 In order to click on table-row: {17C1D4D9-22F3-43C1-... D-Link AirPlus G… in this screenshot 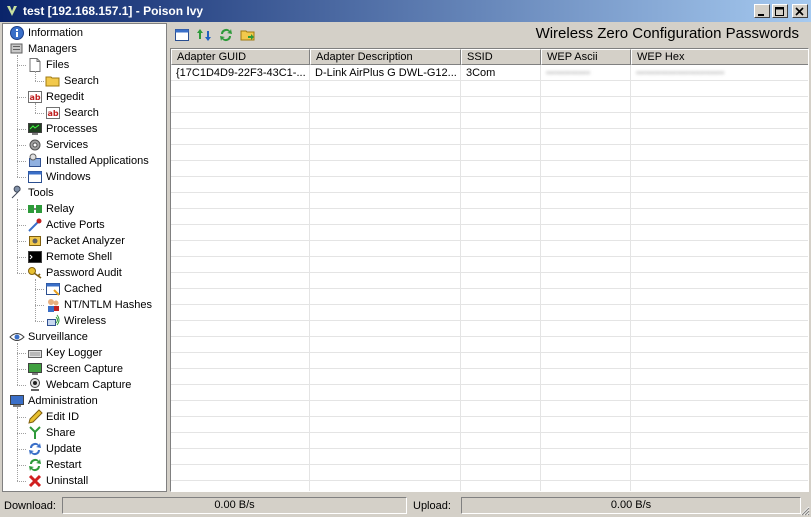, I will do `click(489, 73)`.